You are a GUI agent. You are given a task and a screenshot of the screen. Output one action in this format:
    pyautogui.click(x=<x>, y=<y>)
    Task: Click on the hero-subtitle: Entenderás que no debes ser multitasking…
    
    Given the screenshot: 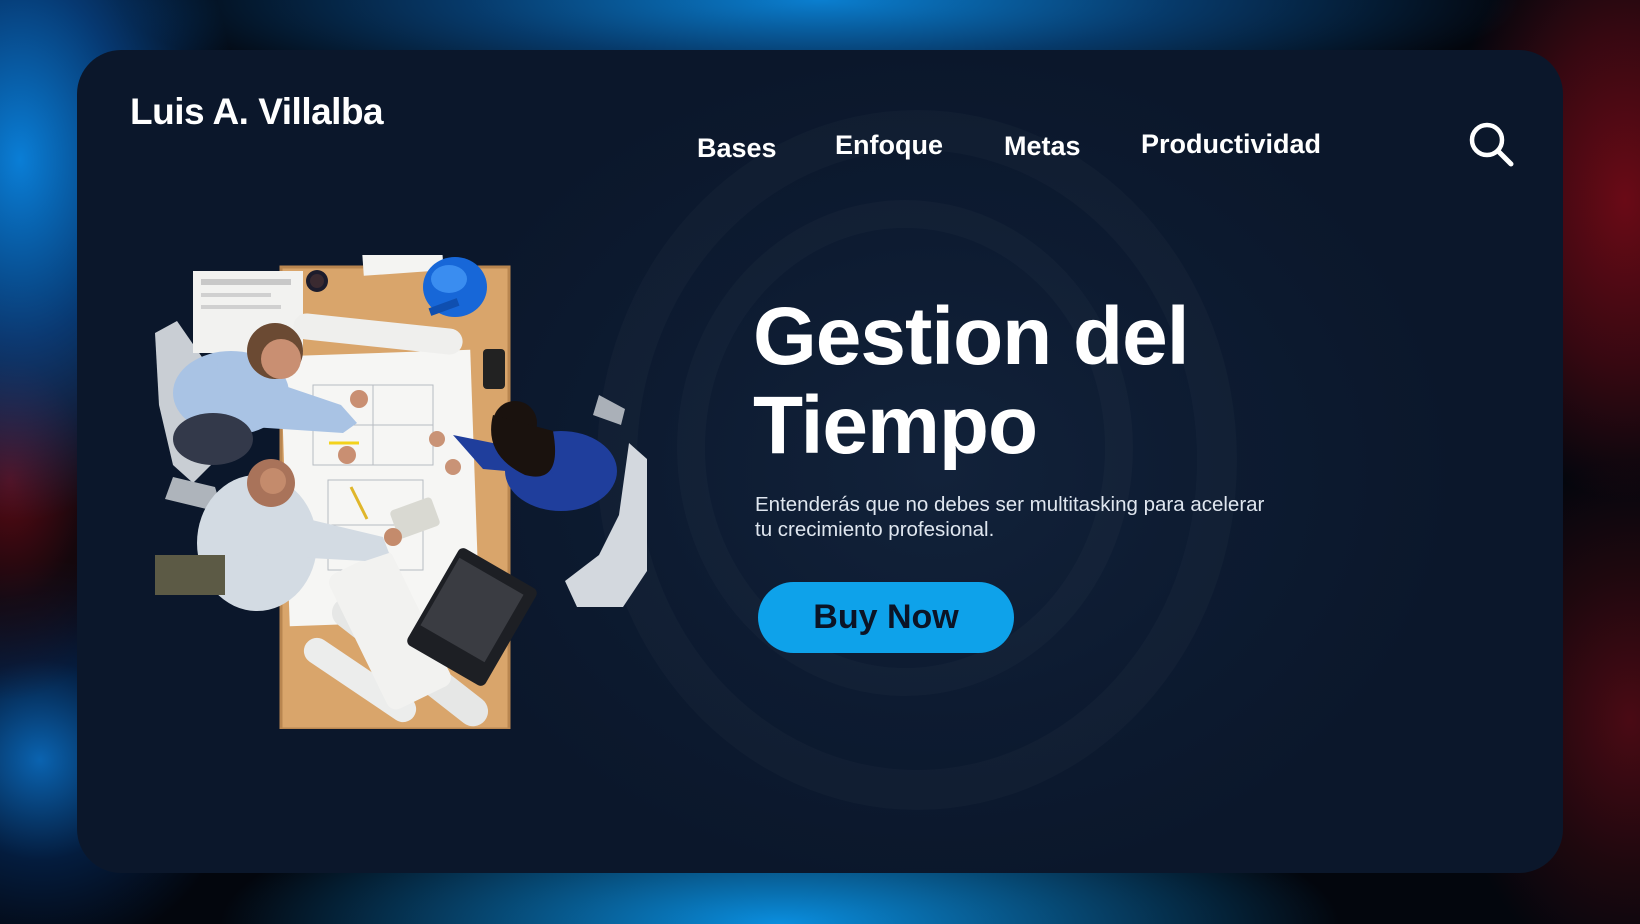 What is the action you would take?
    pyautogui.click(x=1010, y=517)
    